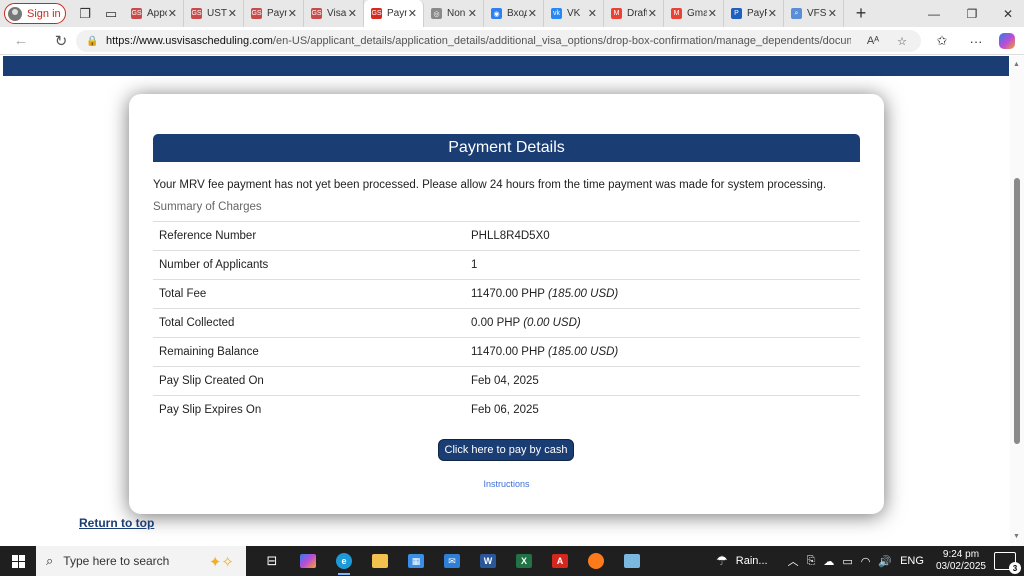 This screenshot has height=576, width=1024. I want to click on tab-label: Drafts, so click(637, 13).